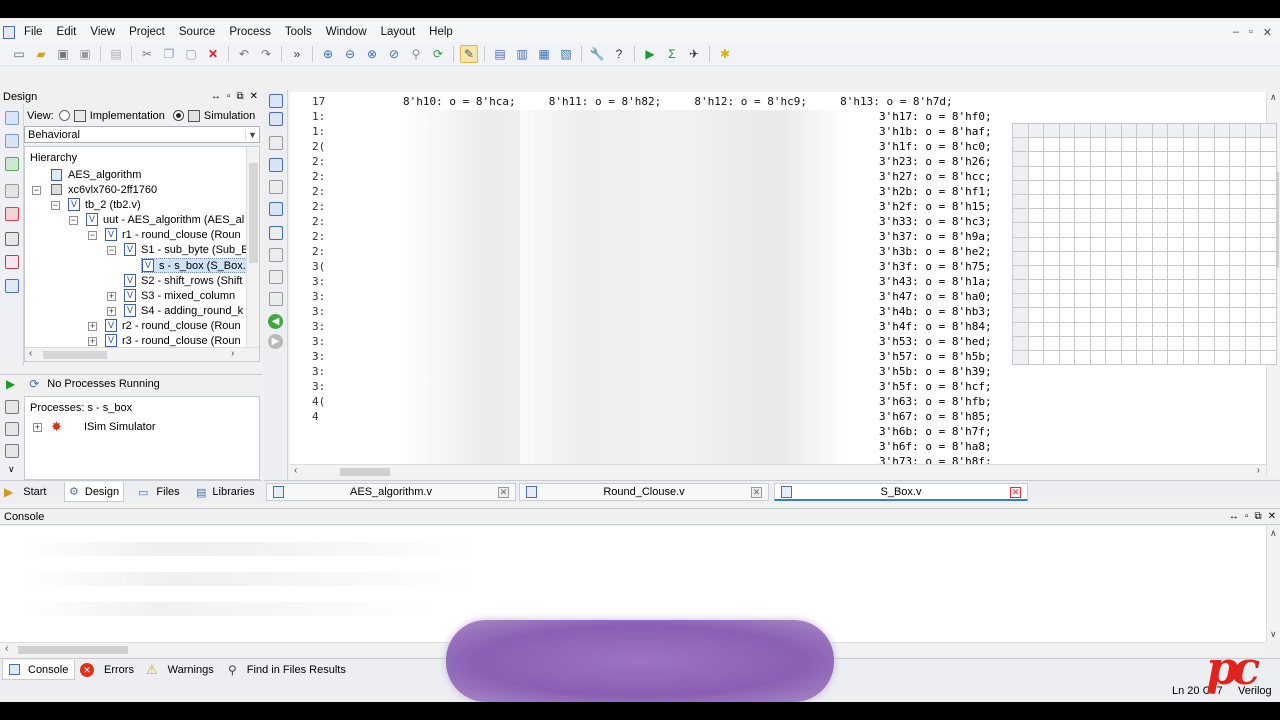 The image size is (1280, 720). What do you see at coordinates (12, 451) in the screenshot?
I see `process-tool-3-icon` at bounding box center [12, 451].